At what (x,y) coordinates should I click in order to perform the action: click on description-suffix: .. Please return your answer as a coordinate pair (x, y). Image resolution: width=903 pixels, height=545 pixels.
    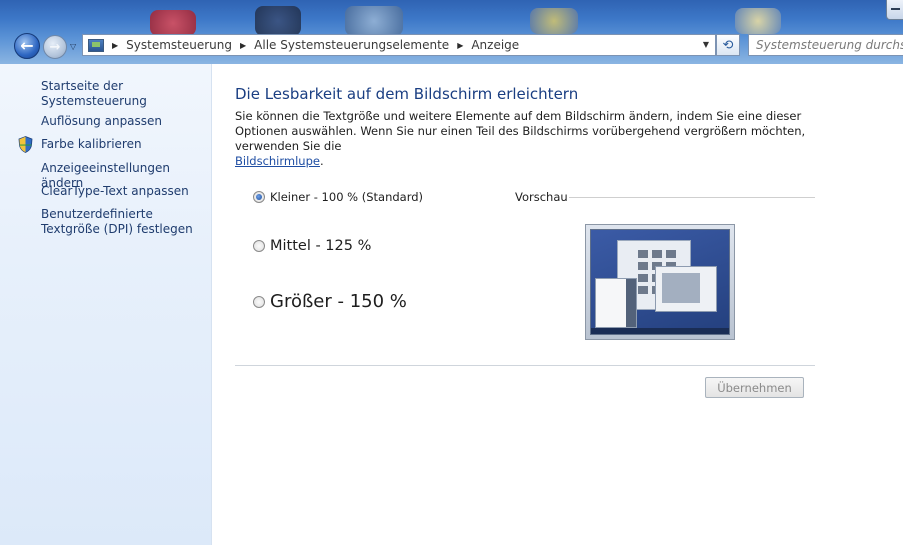
    Looking at the image, I should click on (321, 161).